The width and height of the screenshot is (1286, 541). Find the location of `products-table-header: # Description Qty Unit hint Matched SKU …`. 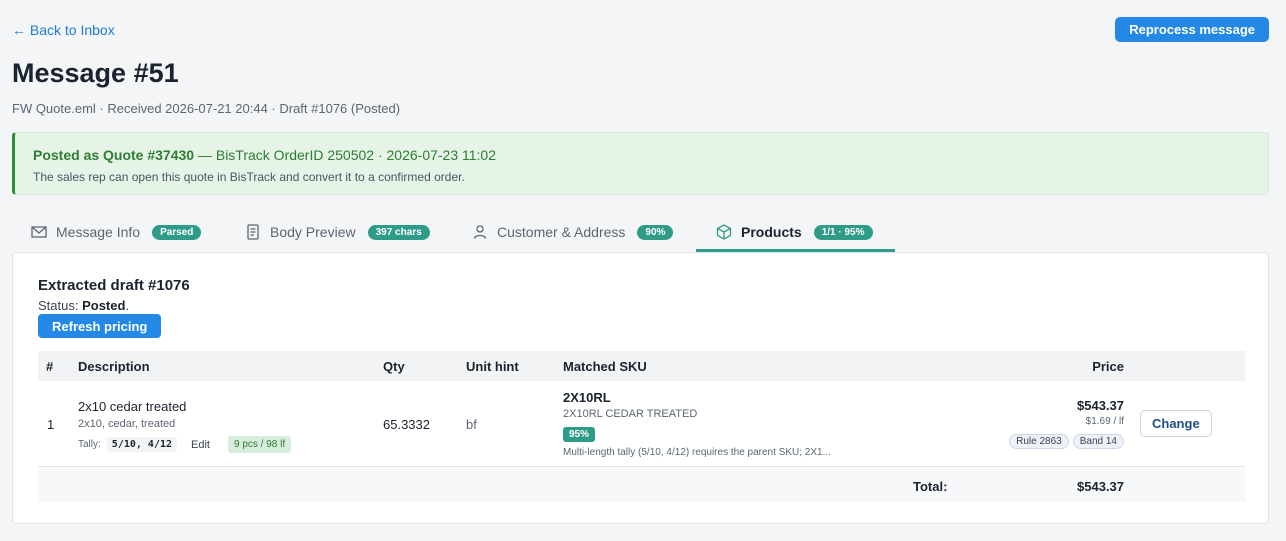

products-table-header: # Description Qty Unit hint Matched SKU … is located at coordinates (641, 366).